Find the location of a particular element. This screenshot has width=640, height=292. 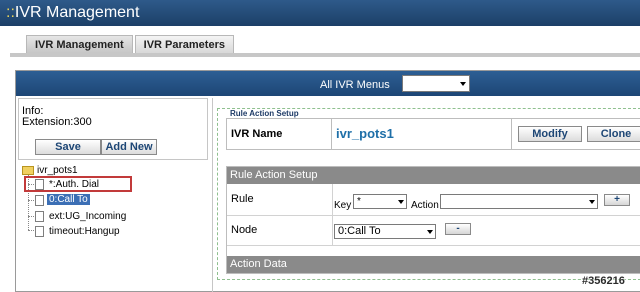

key-label: Key is located at coordinates (343, 205).